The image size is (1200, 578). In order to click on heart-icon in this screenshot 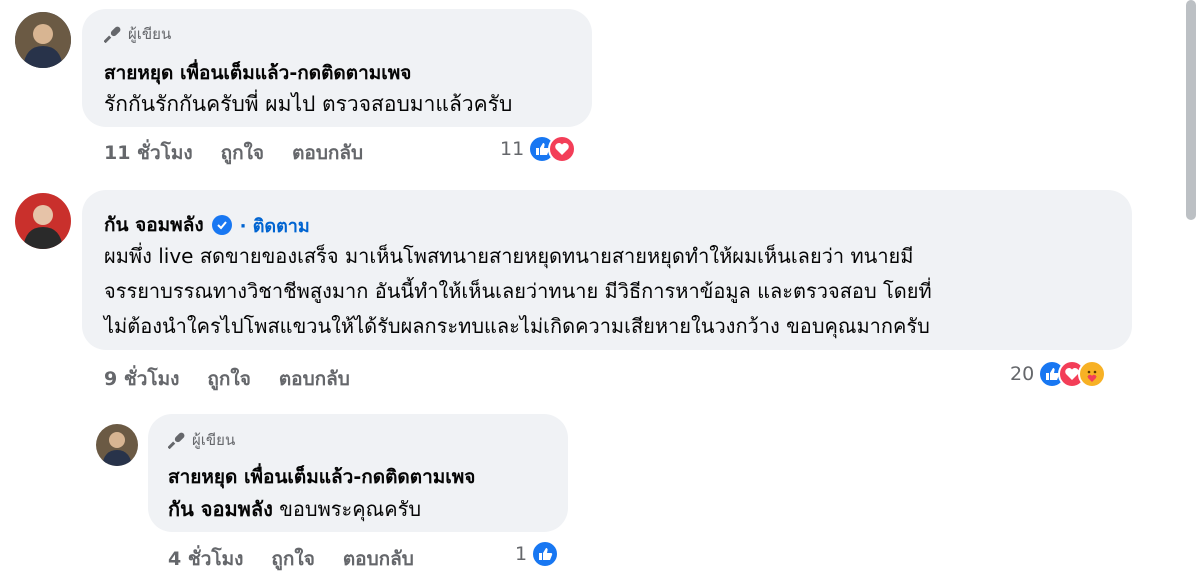, I will do `click(562, 149)`.